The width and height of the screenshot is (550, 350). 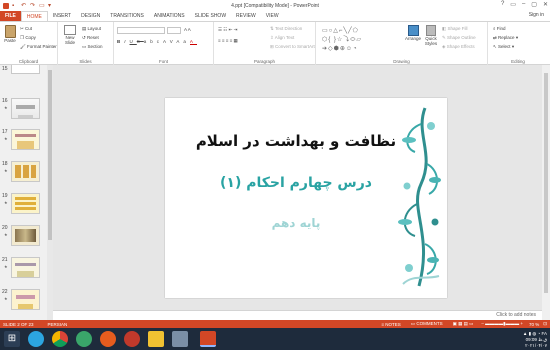 I want to click on bullets-buttons: ☰ ☷ ⇤ ⇥, so click(x=227, y=30).